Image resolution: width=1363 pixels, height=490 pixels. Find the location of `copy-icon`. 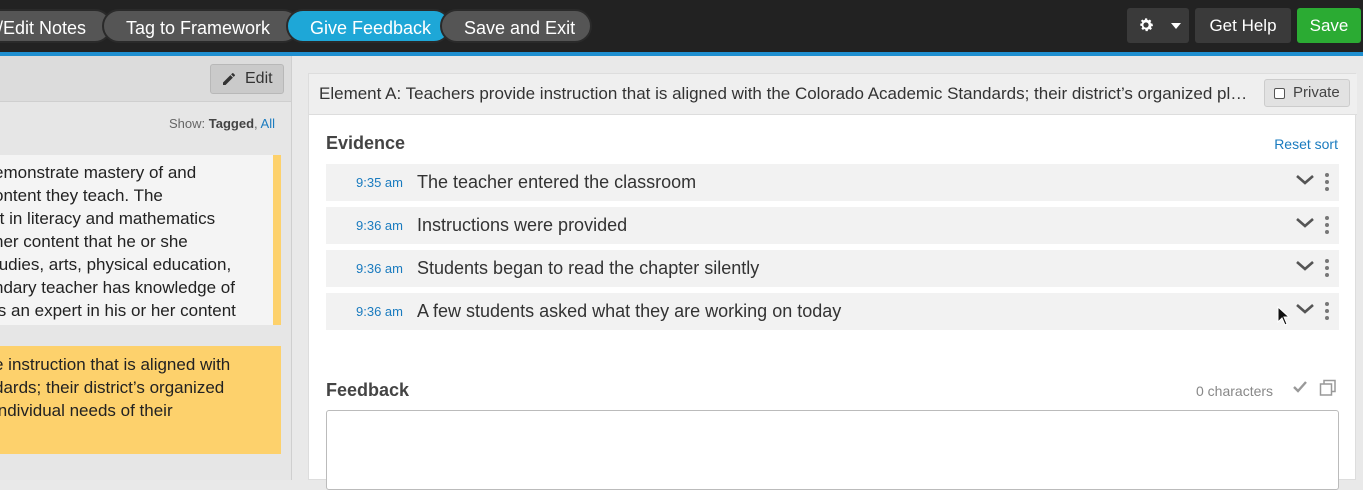

copy-icon is located at coordinates (1328, 388).